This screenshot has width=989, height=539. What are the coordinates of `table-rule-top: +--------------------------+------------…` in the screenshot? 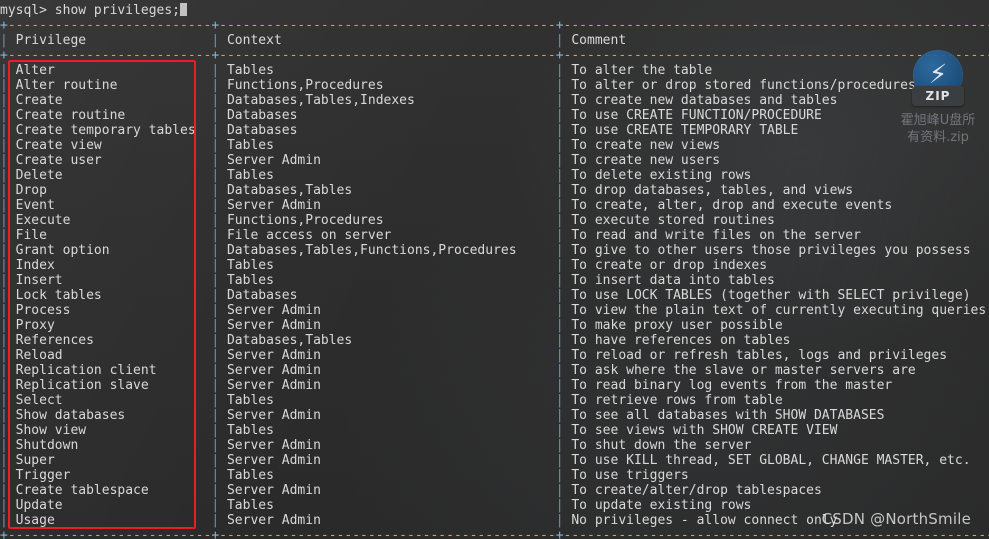 It's located at (494, 25).